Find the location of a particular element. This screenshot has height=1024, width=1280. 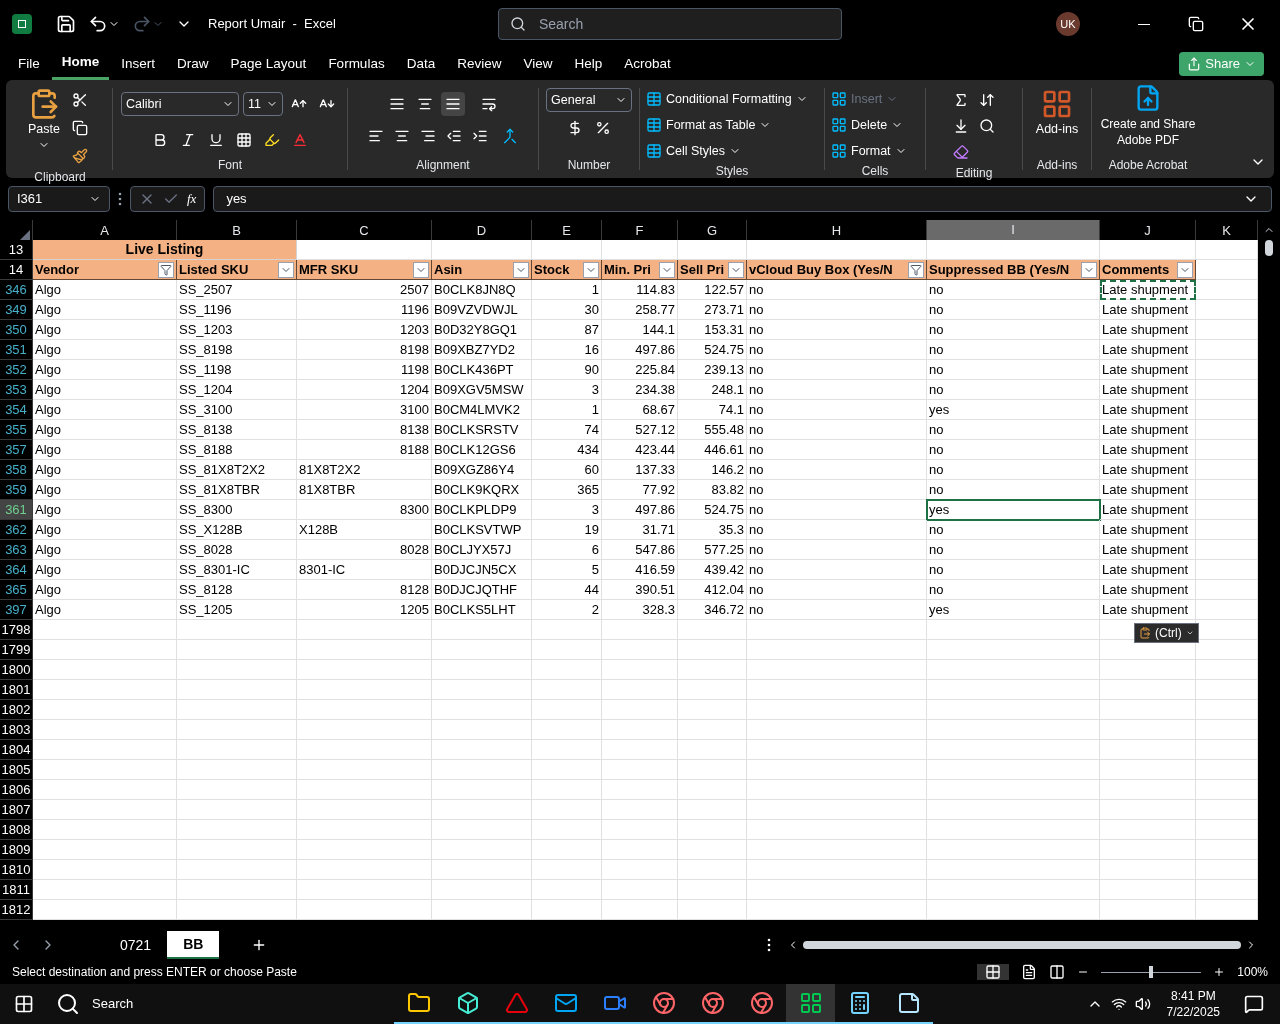

number-format-dropdown: General is located at coordinates (589, 100).